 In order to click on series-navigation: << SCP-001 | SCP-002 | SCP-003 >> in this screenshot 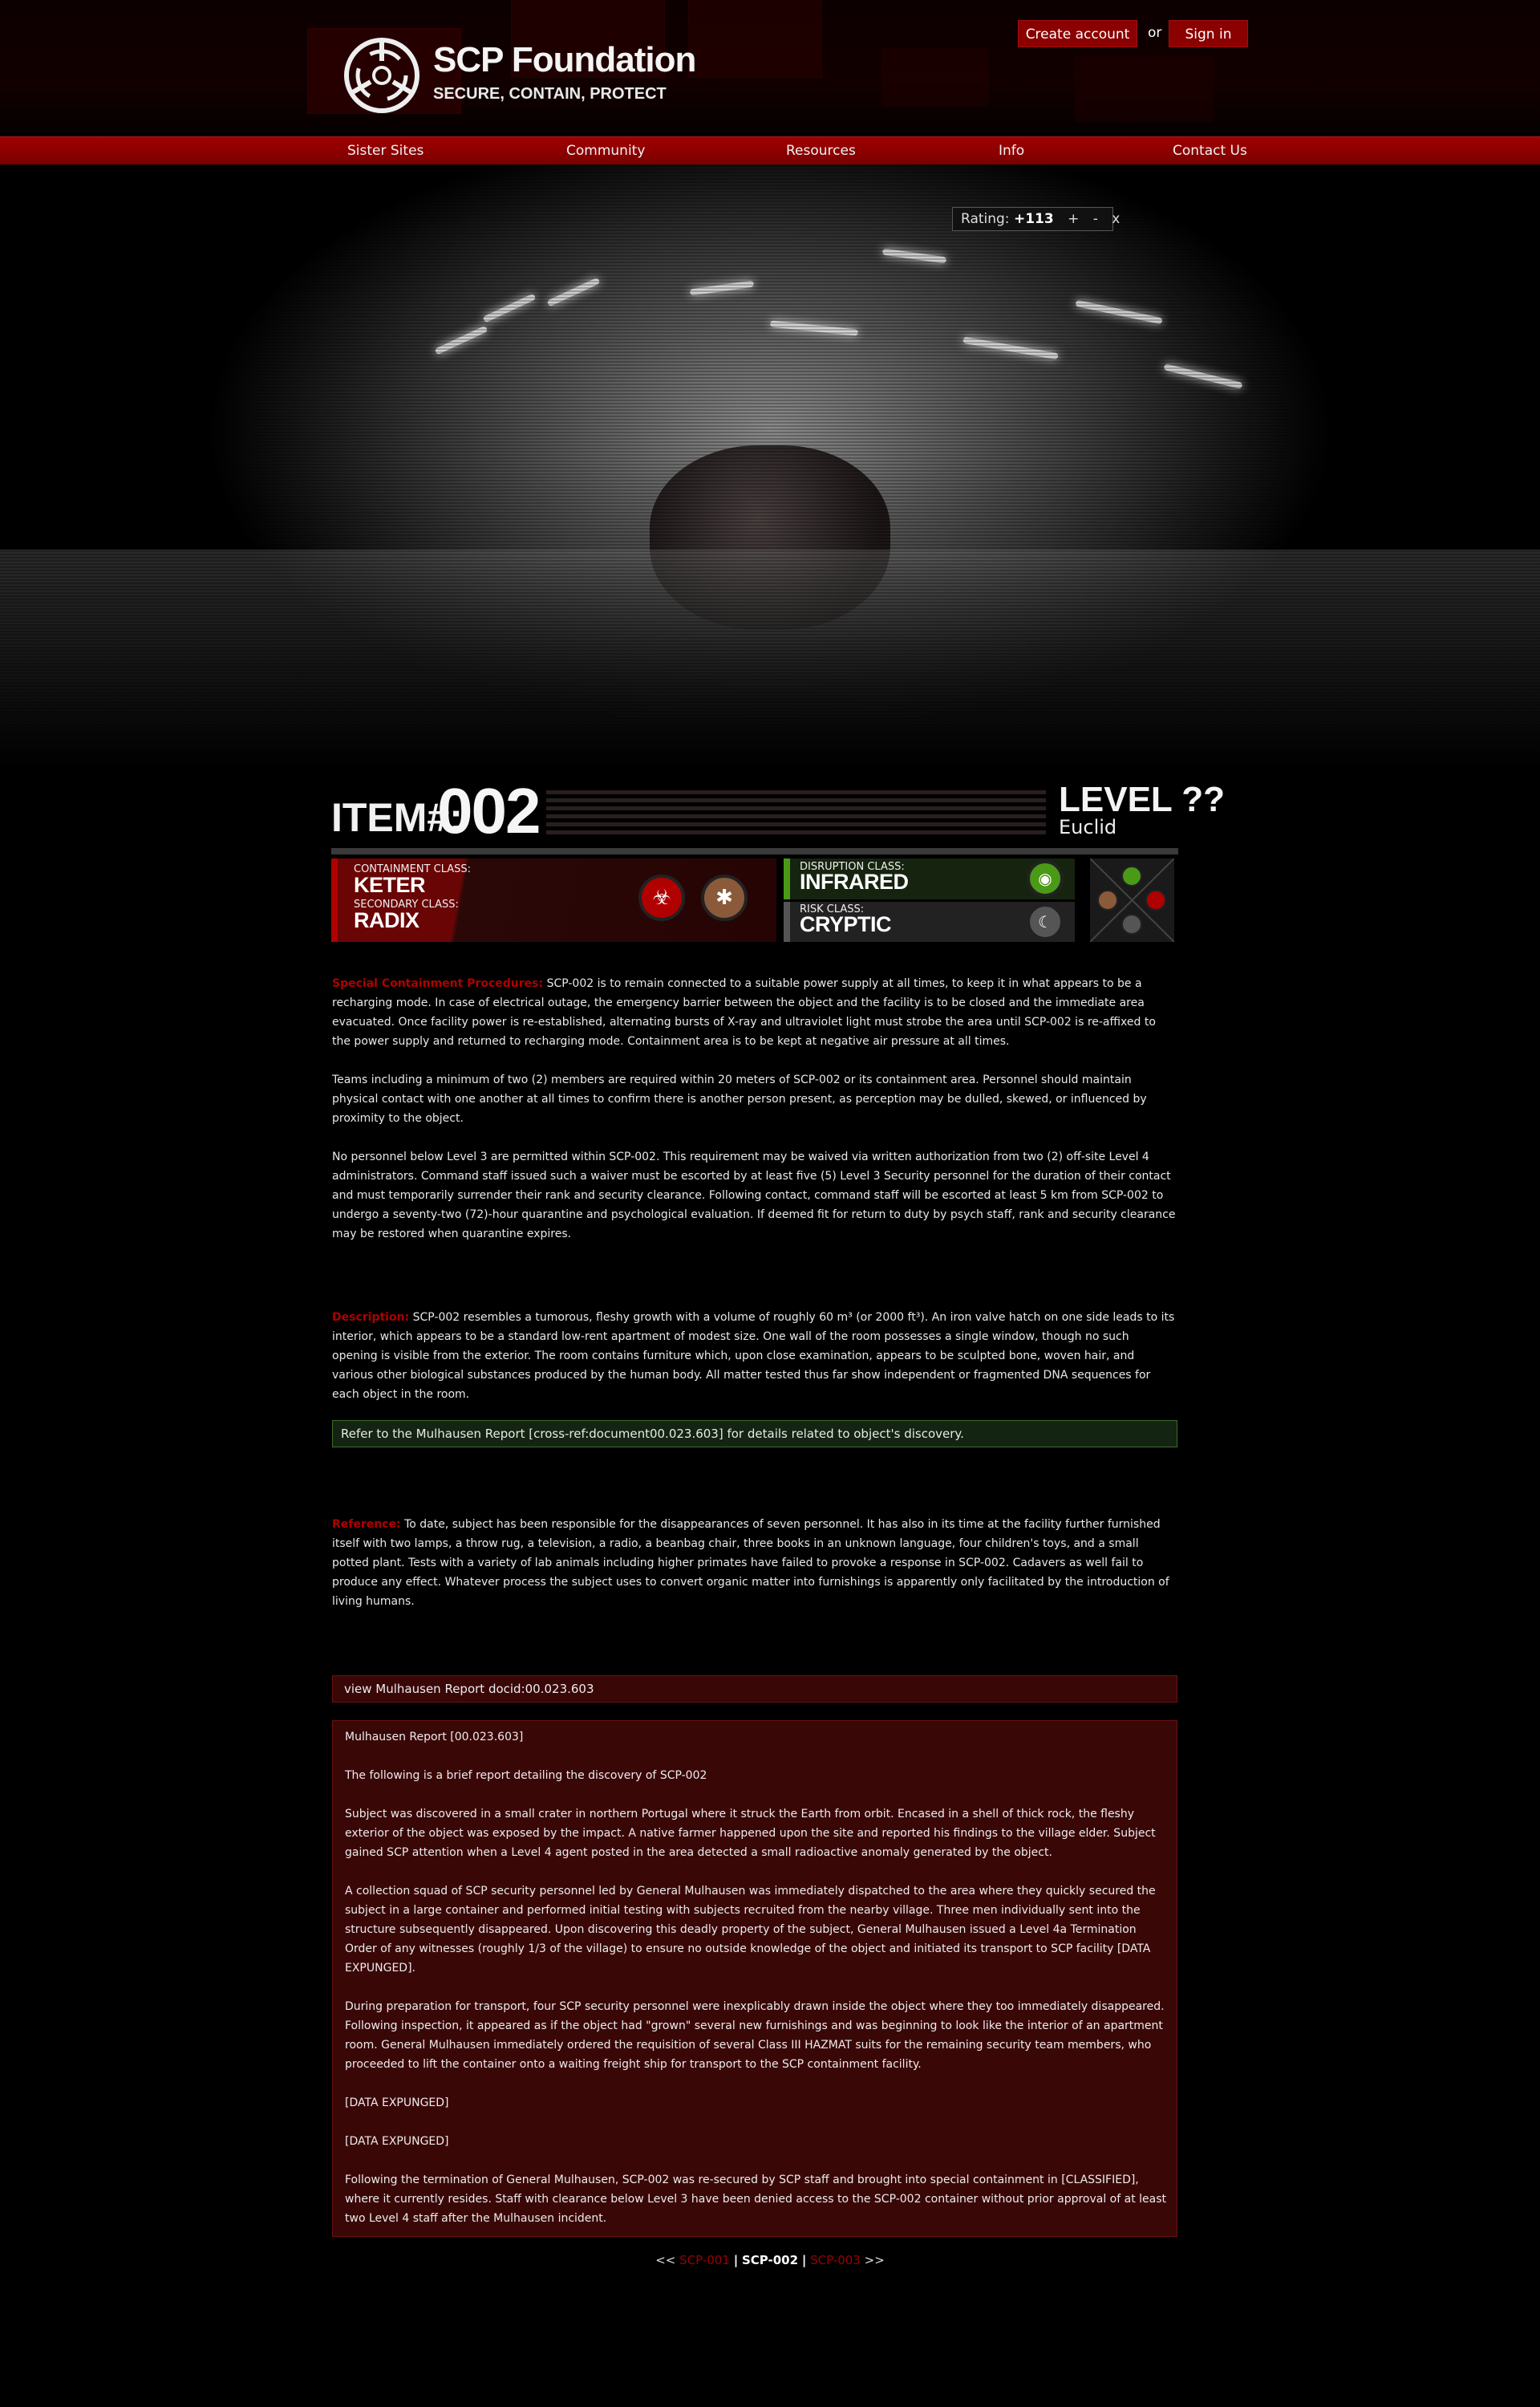, I will do `click(770, 2260)`.